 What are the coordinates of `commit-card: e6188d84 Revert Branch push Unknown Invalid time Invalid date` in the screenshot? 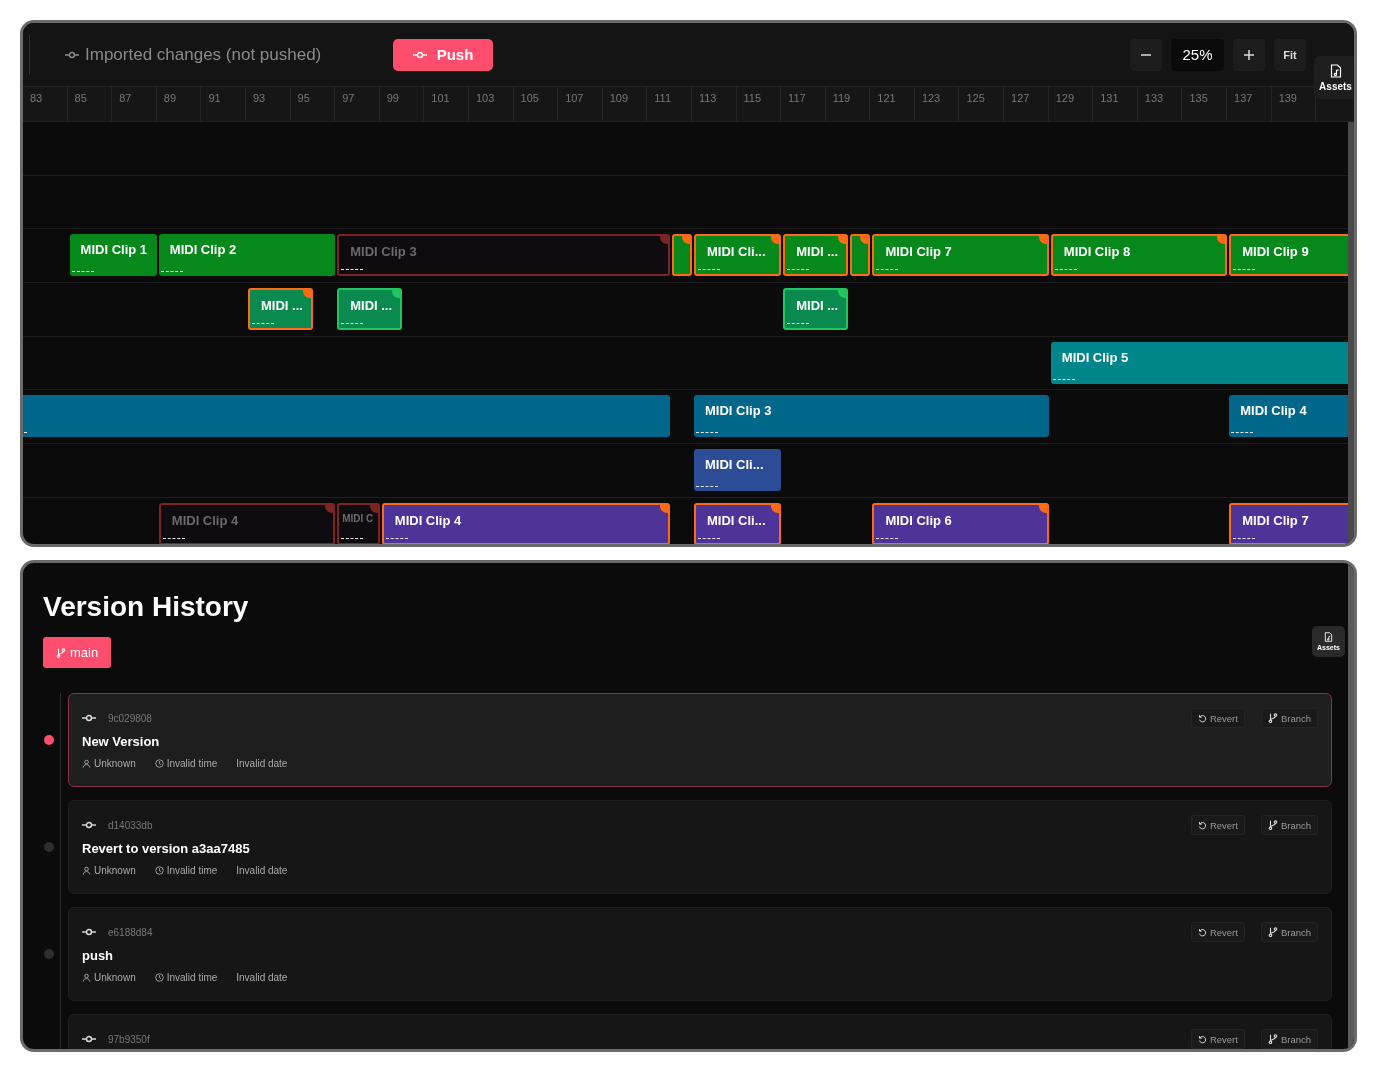 It's located at (700, 954).